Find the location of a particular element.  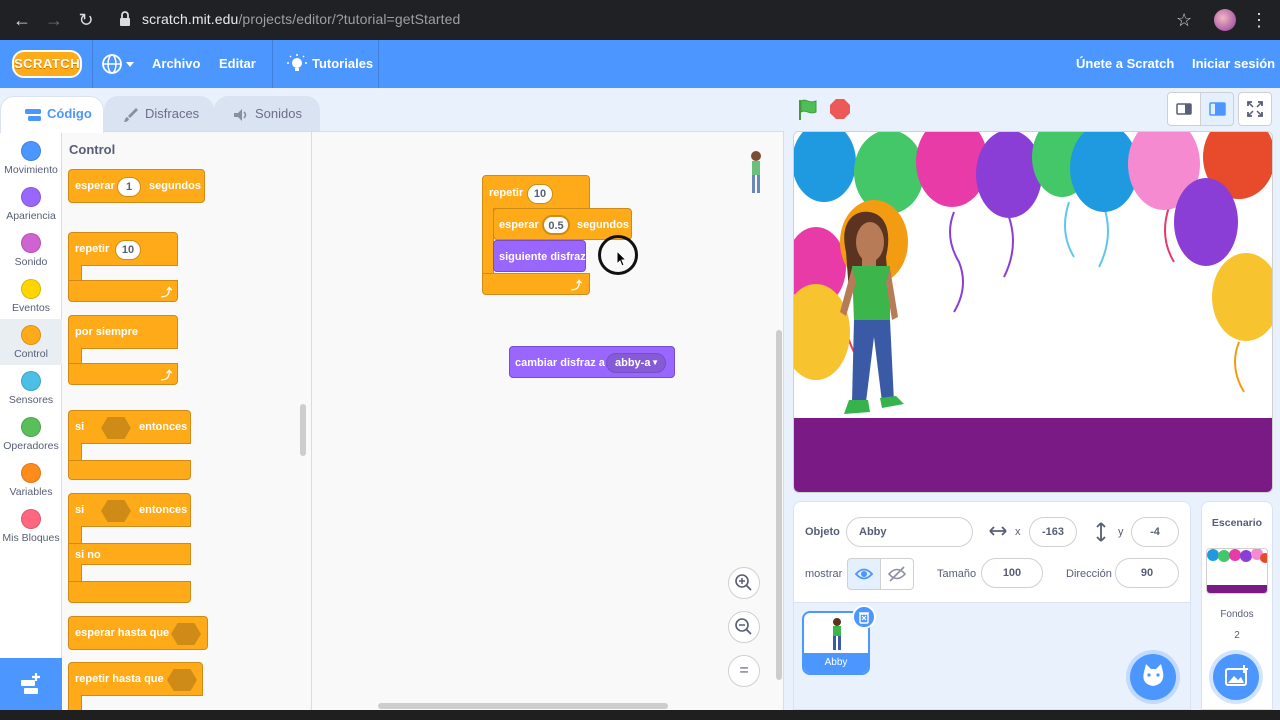

size-label: Tamaño is located at coordinates (957, 574).